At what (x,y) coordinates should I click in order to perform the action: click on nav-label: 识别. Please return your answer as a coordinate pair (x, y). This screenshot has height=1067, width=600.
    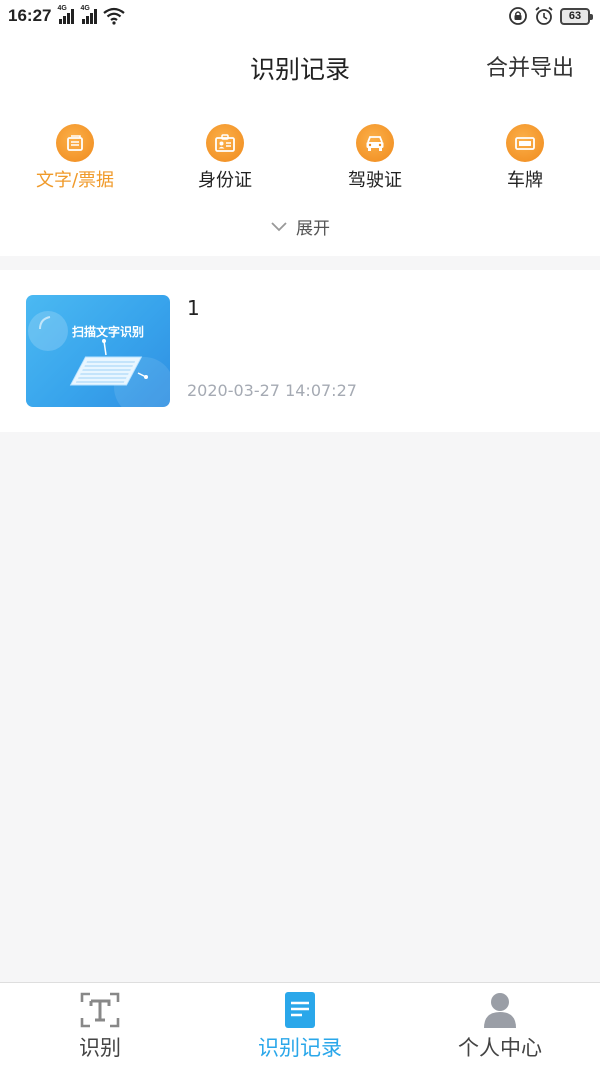
    Looking at the image, I should click on (100, 1048).